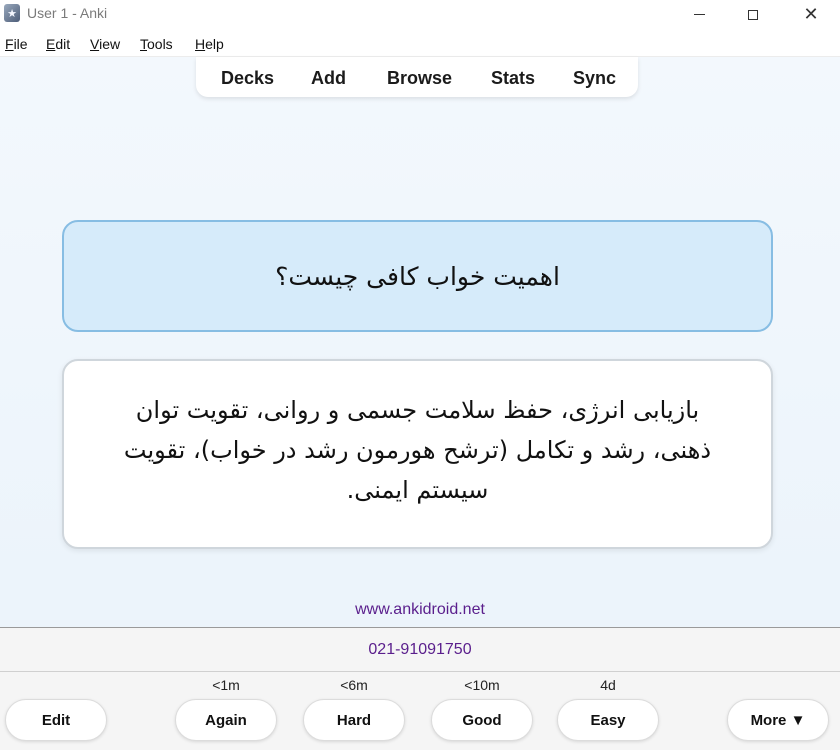 The width and height of the screenshot is (840, 750). Describe the element at coordinates (594, 78) in the screenshot. I see `nav-sync: Sync` at that location.